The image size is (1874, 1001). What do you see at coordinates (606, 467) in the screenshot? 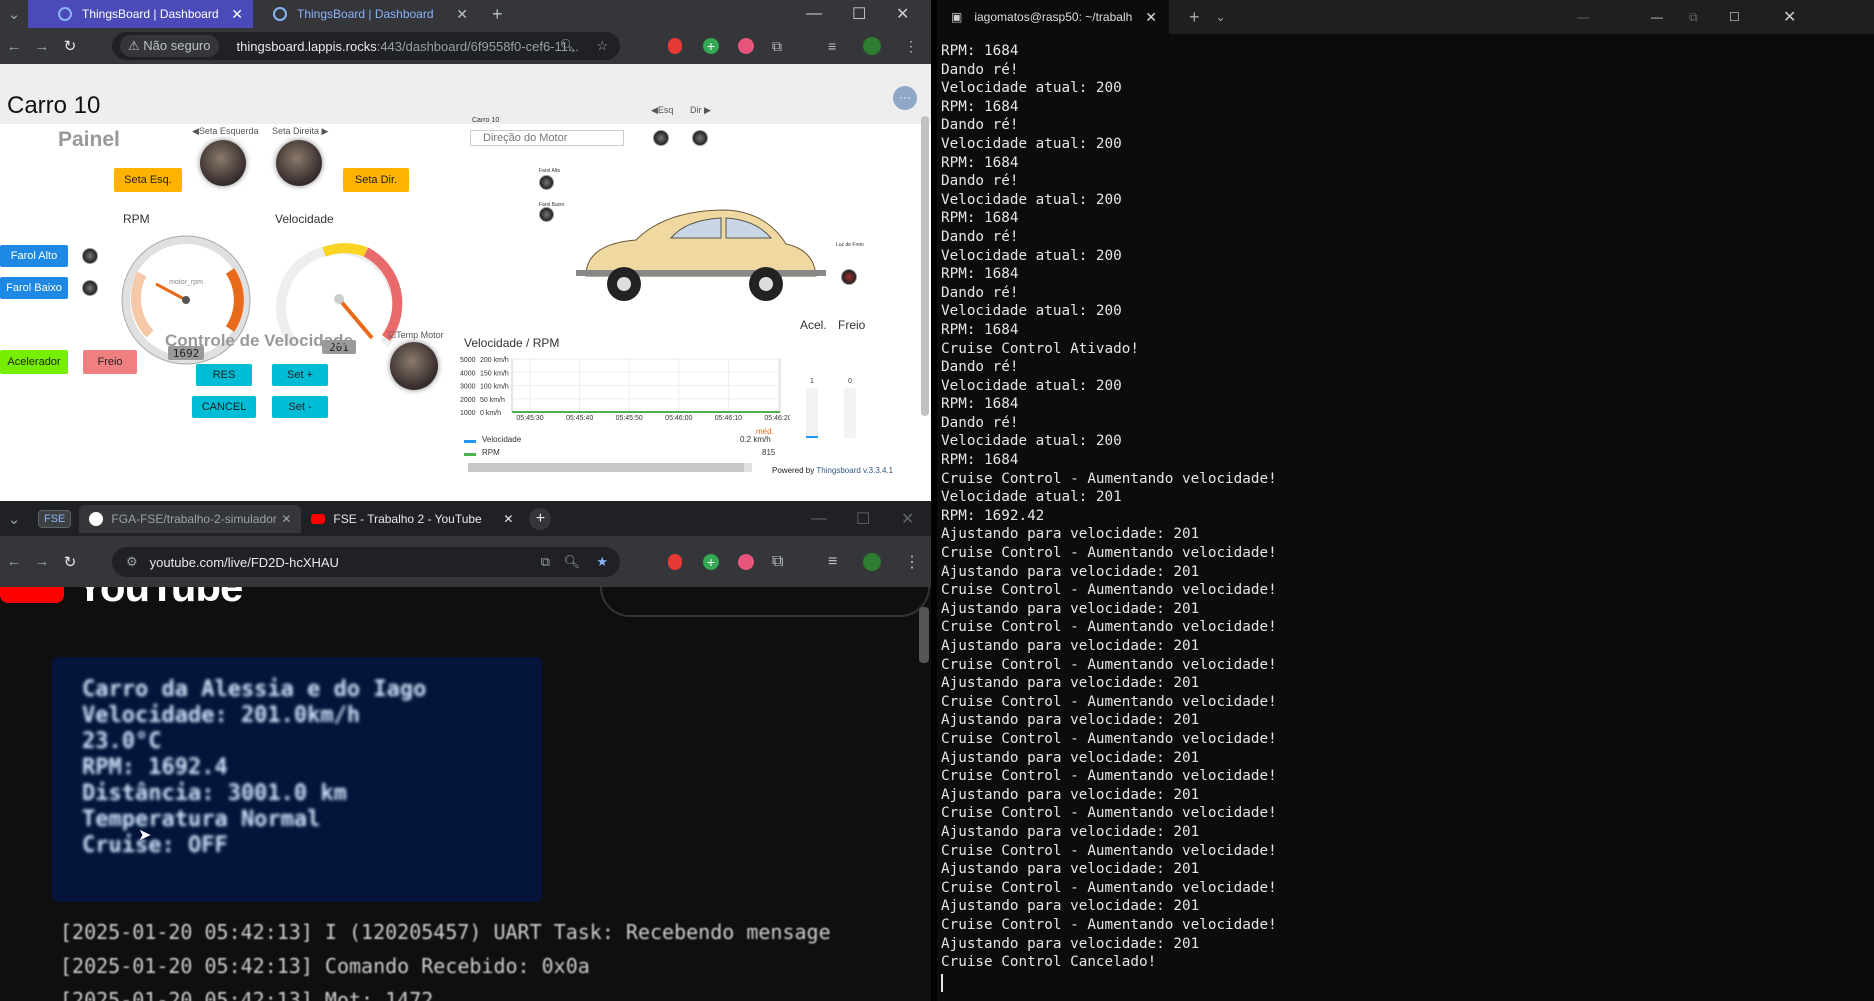
I see `chart-scrollbar-thumb` at bounding box center [606, 467].